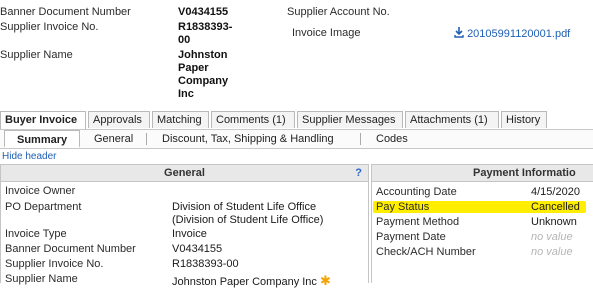 The image size is (593, 289). I want to click on download-icon, so click(459, 32).